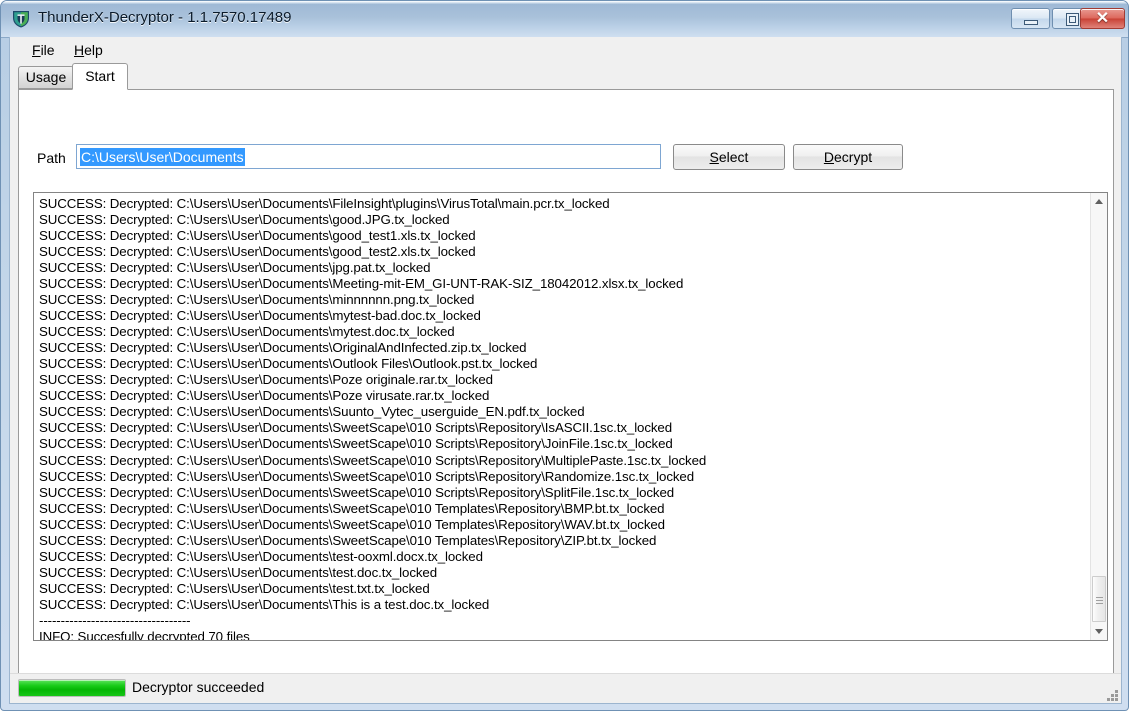 The width and height of the screenshot is (1129, 711). What do you see at coordinates (198, 687) in the screenshot?
I see `status-text: Decryptor succeeded` at bounding box center [198, 687].